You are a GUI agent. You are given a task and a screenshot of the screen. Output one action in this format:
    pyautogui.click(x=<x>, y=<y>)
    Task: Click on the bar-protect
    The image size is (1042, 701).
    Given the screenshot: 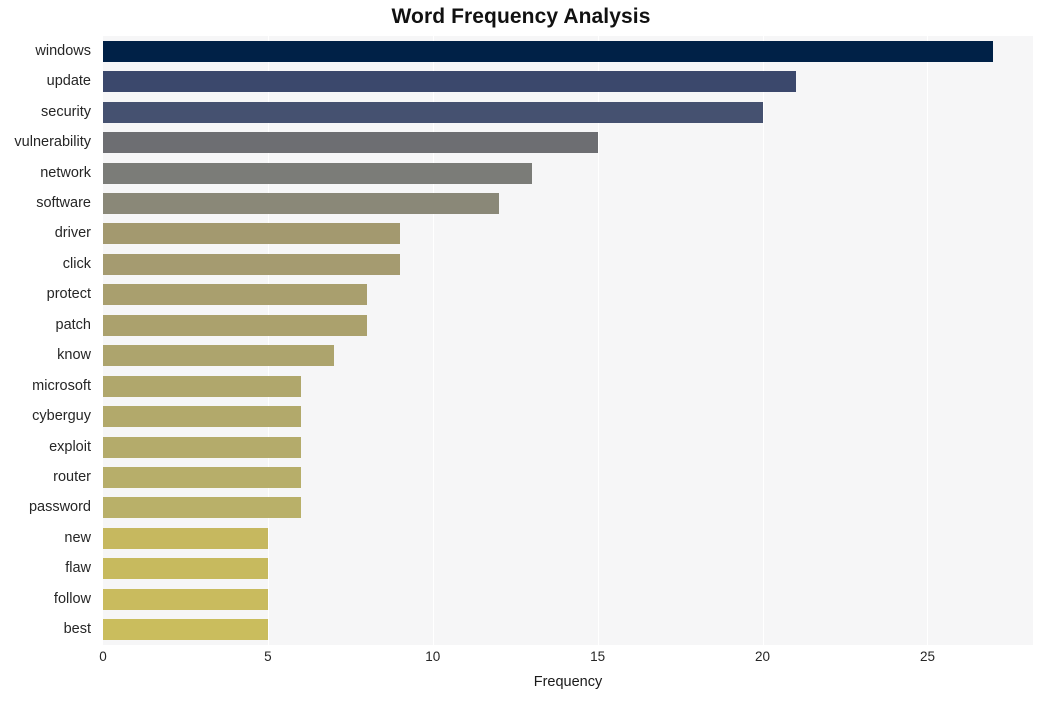 What is the action you would take?
    pyautogui.click(x=235, y=295)
    